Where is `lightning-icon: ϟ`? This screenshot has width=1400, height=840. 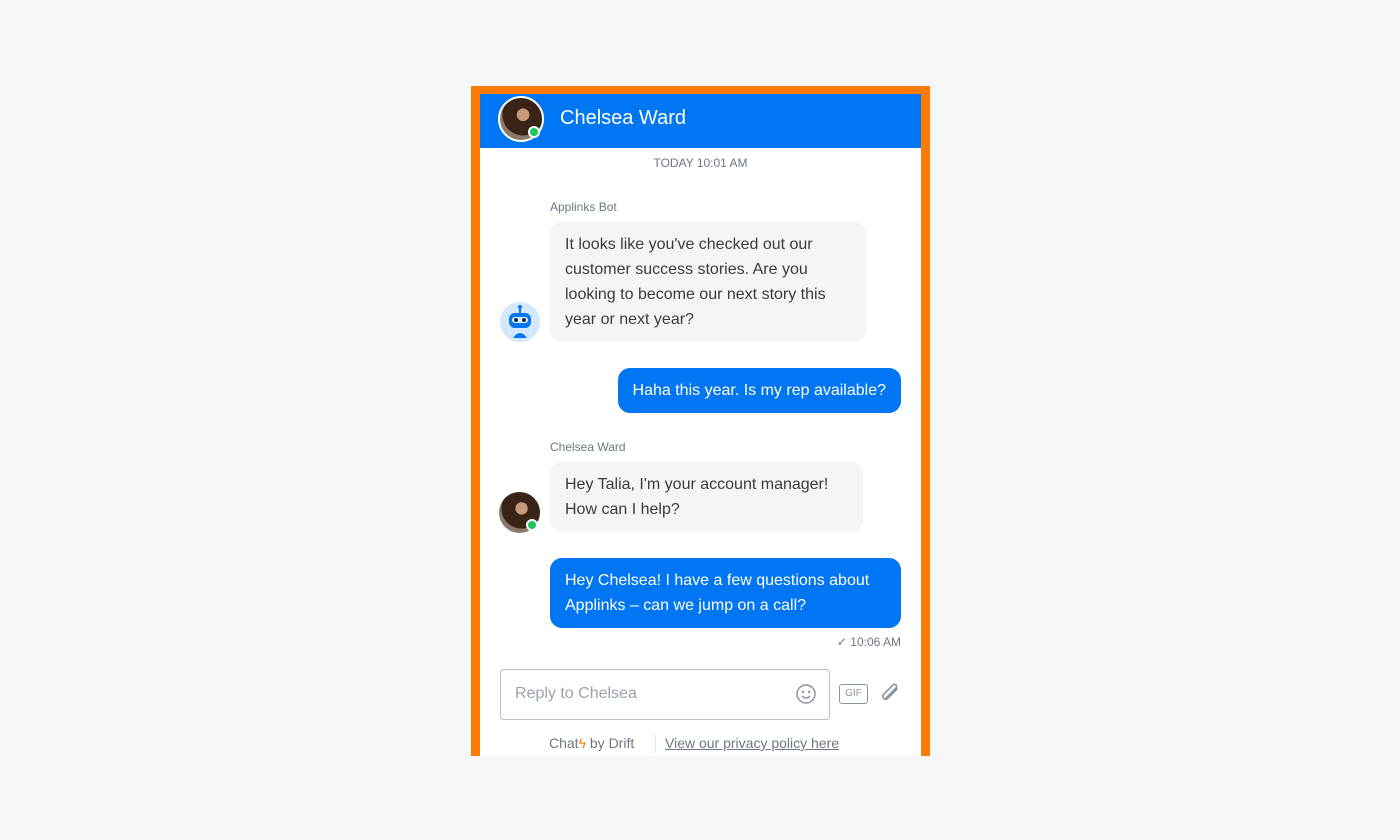
lightning-icon: ϟ is located at coordinates (582, 743).